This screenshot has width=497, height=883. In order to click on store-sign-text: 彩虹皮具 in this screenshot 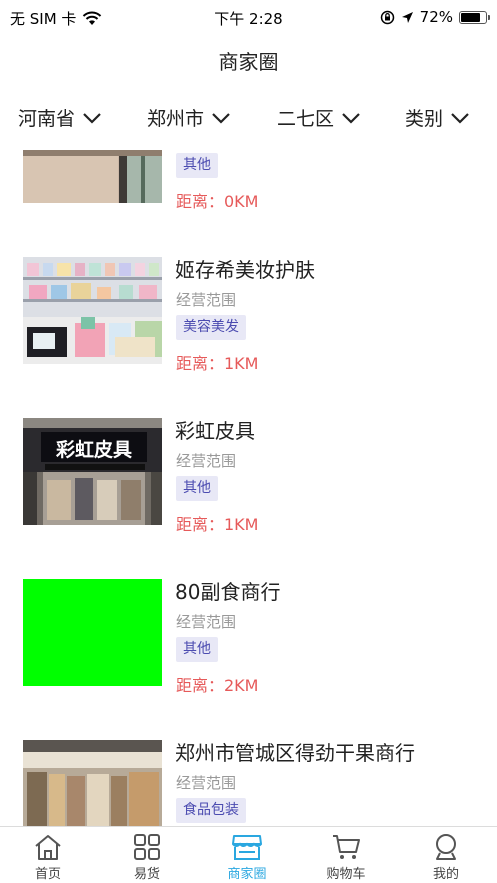, I will do `click(93, 449)`.